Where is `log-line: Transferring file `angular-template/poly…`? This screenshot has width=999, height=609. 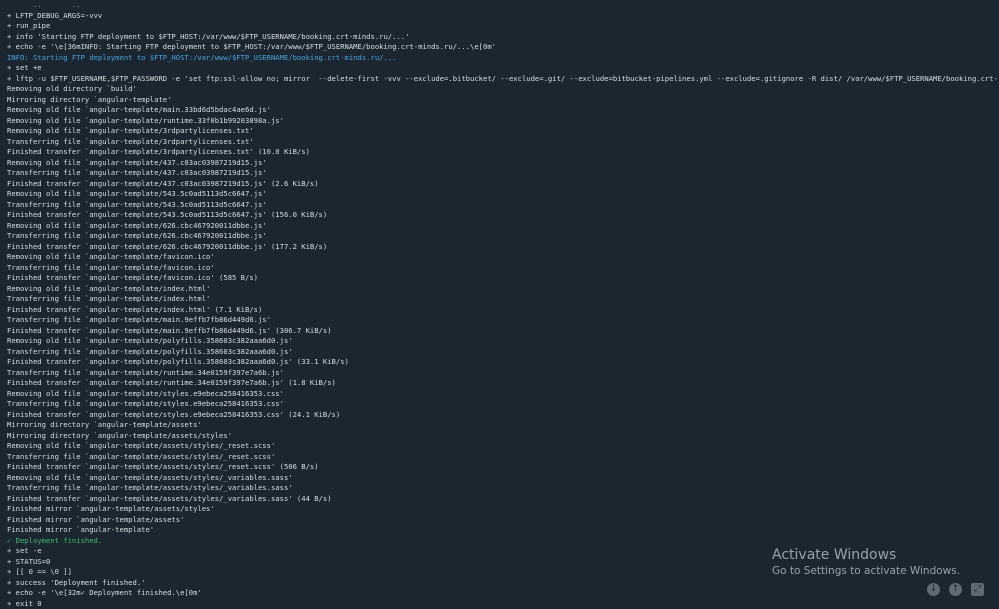 log-line: Transferring file `angular-template/poly… is located at coordinates (502, 352).